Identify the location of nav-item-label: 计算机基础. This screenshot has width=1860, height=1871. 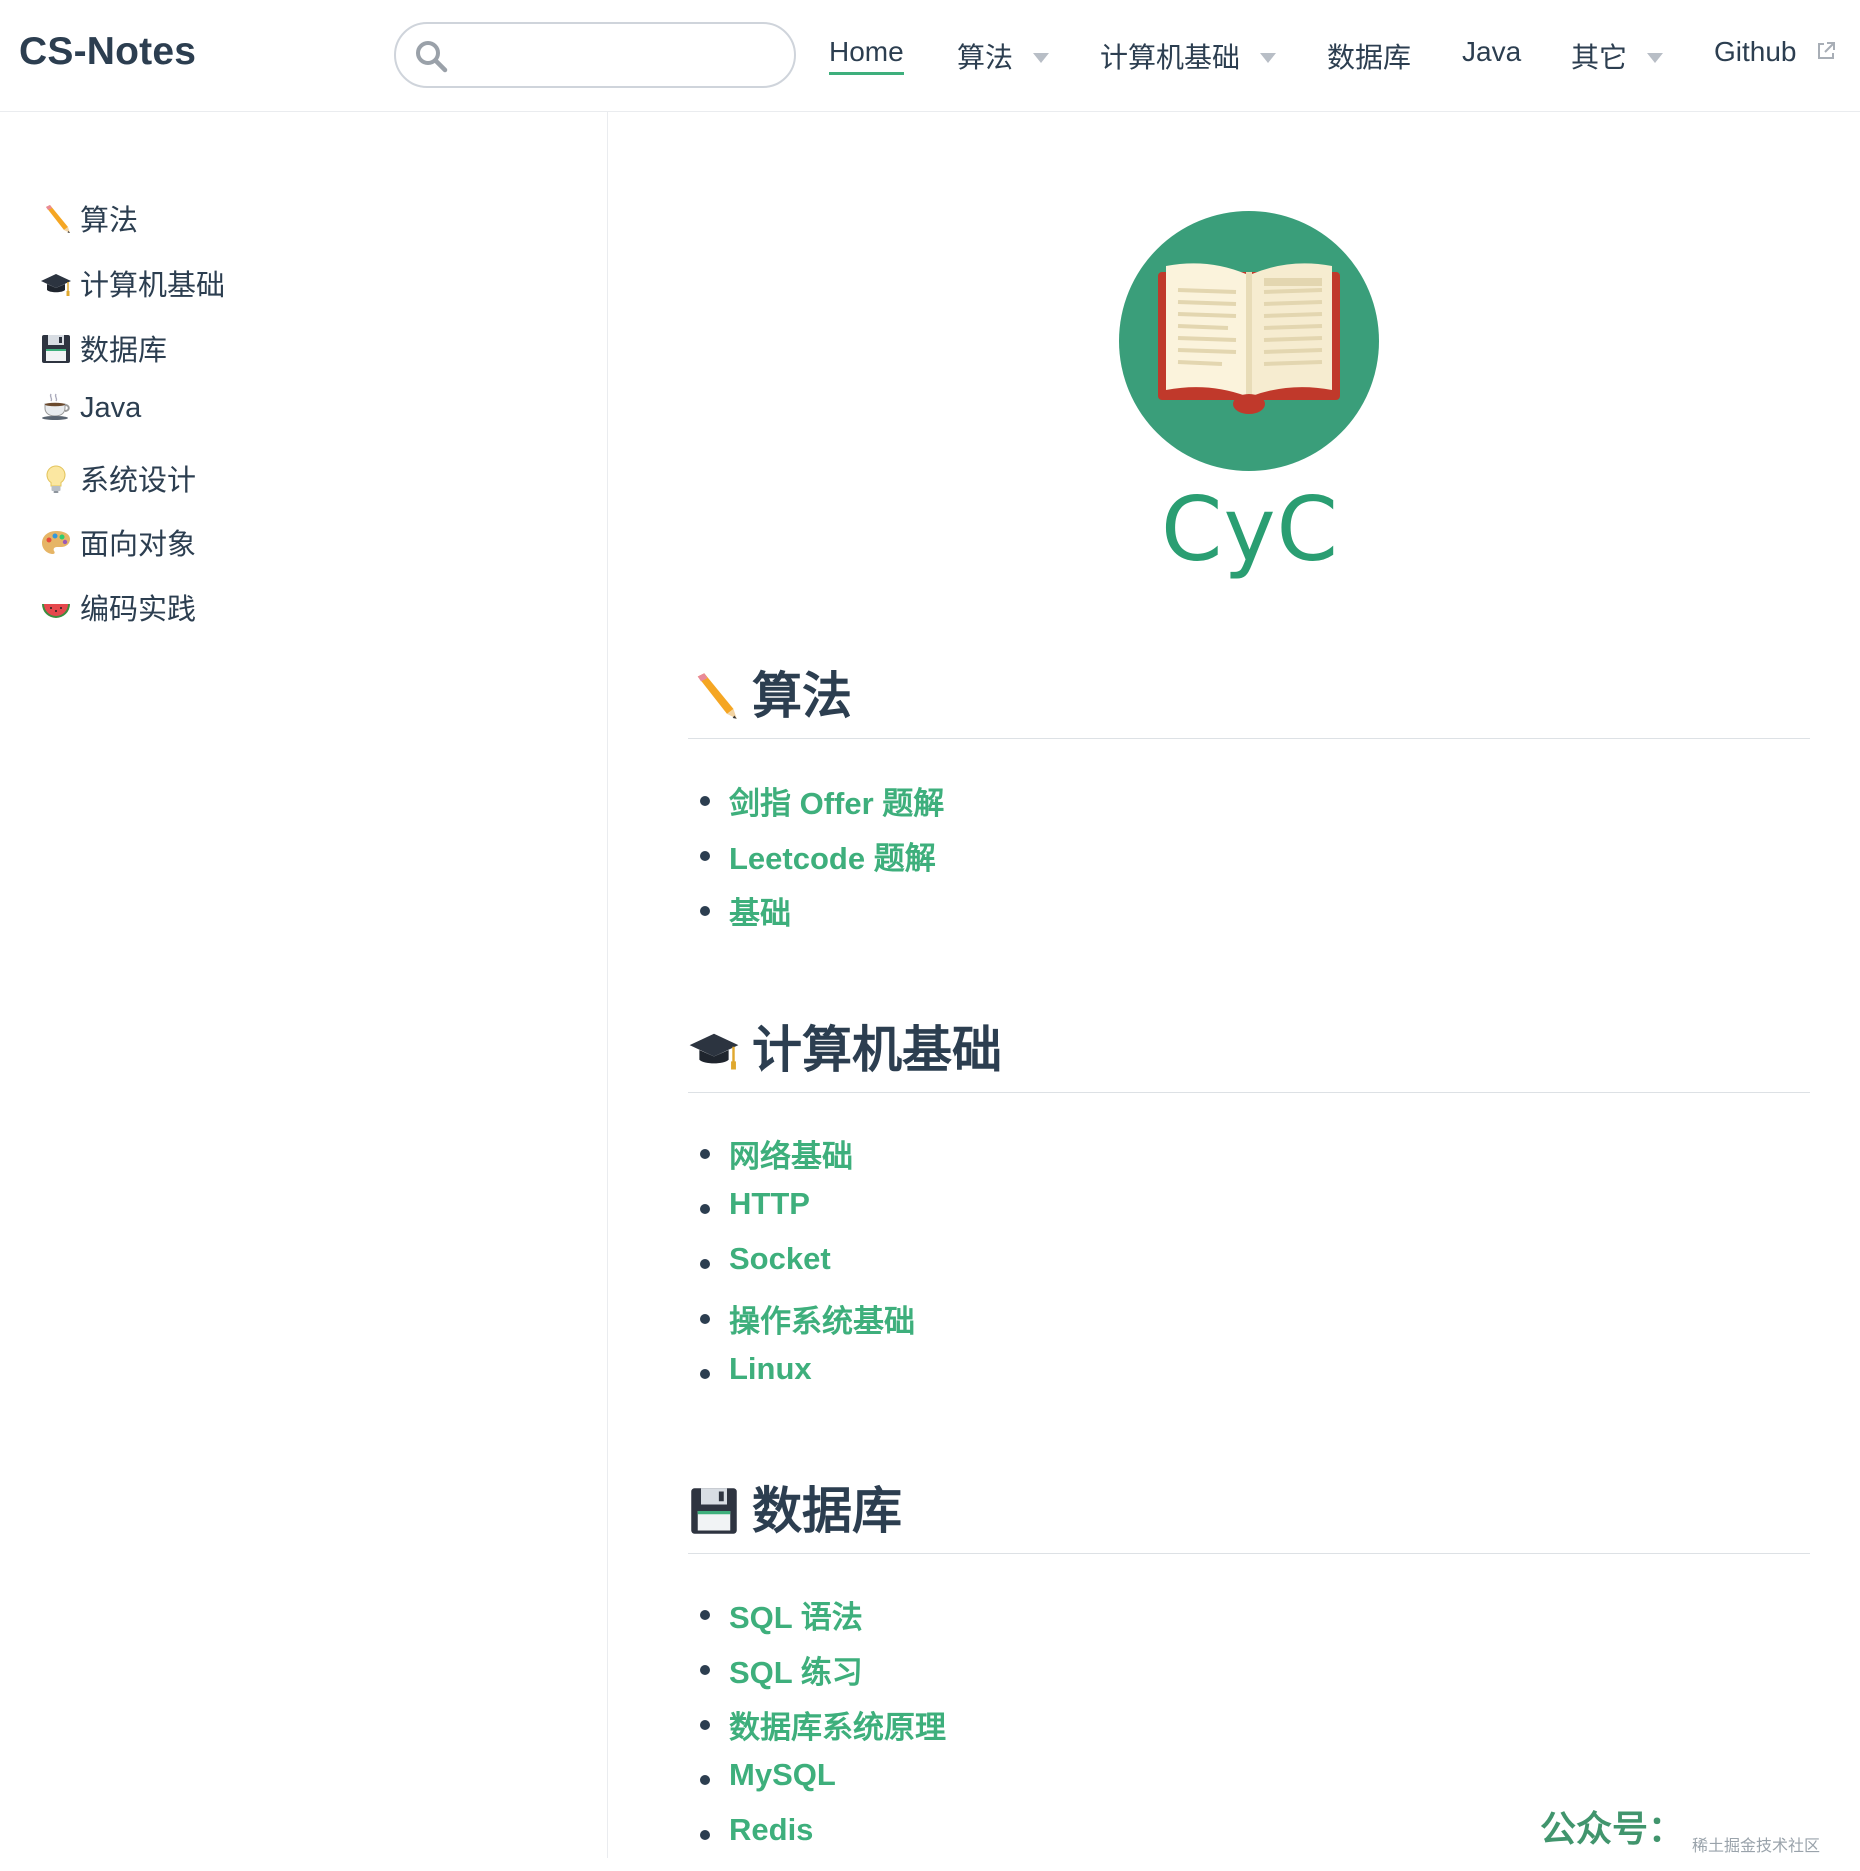
(1170, 57).